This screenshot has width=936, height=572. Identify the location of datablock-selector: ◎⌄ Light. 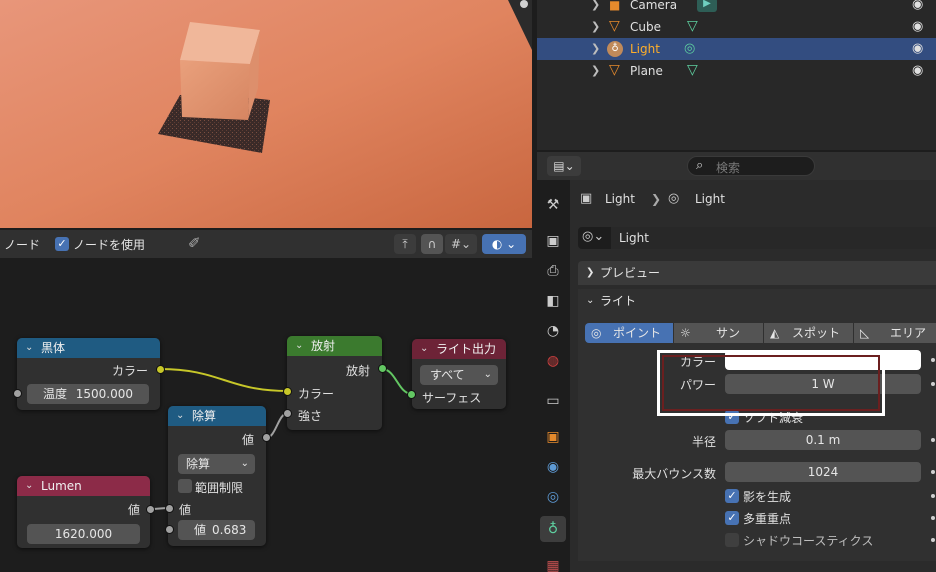
(757, 238).